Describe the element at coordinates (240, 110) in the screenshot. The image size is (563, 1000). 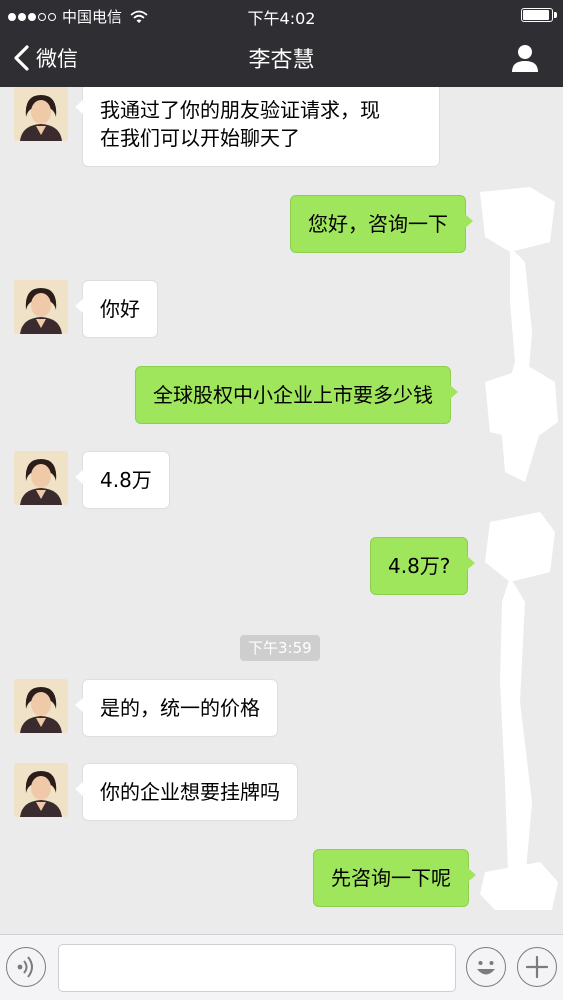
I see `message-text: 我通过了你的朋友验证请求，现` at that location.